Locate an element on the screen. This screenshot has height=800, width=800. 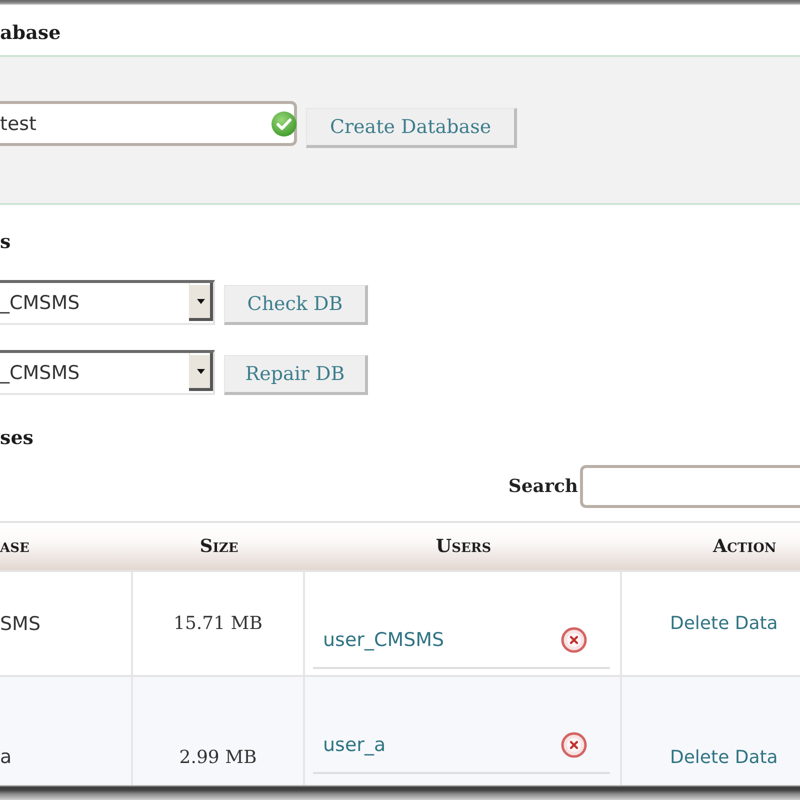
table-cell: SMS is located at coordinates (20, 623).